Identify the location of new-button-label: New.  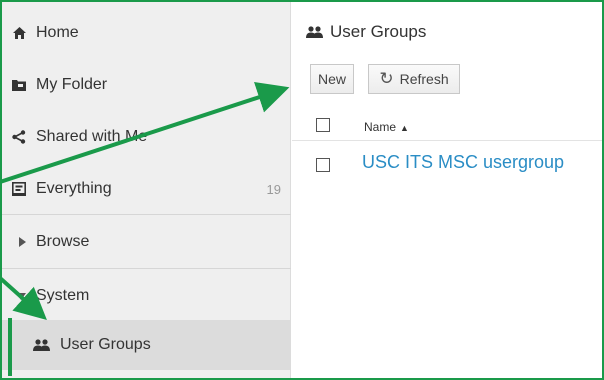
(331, 79).